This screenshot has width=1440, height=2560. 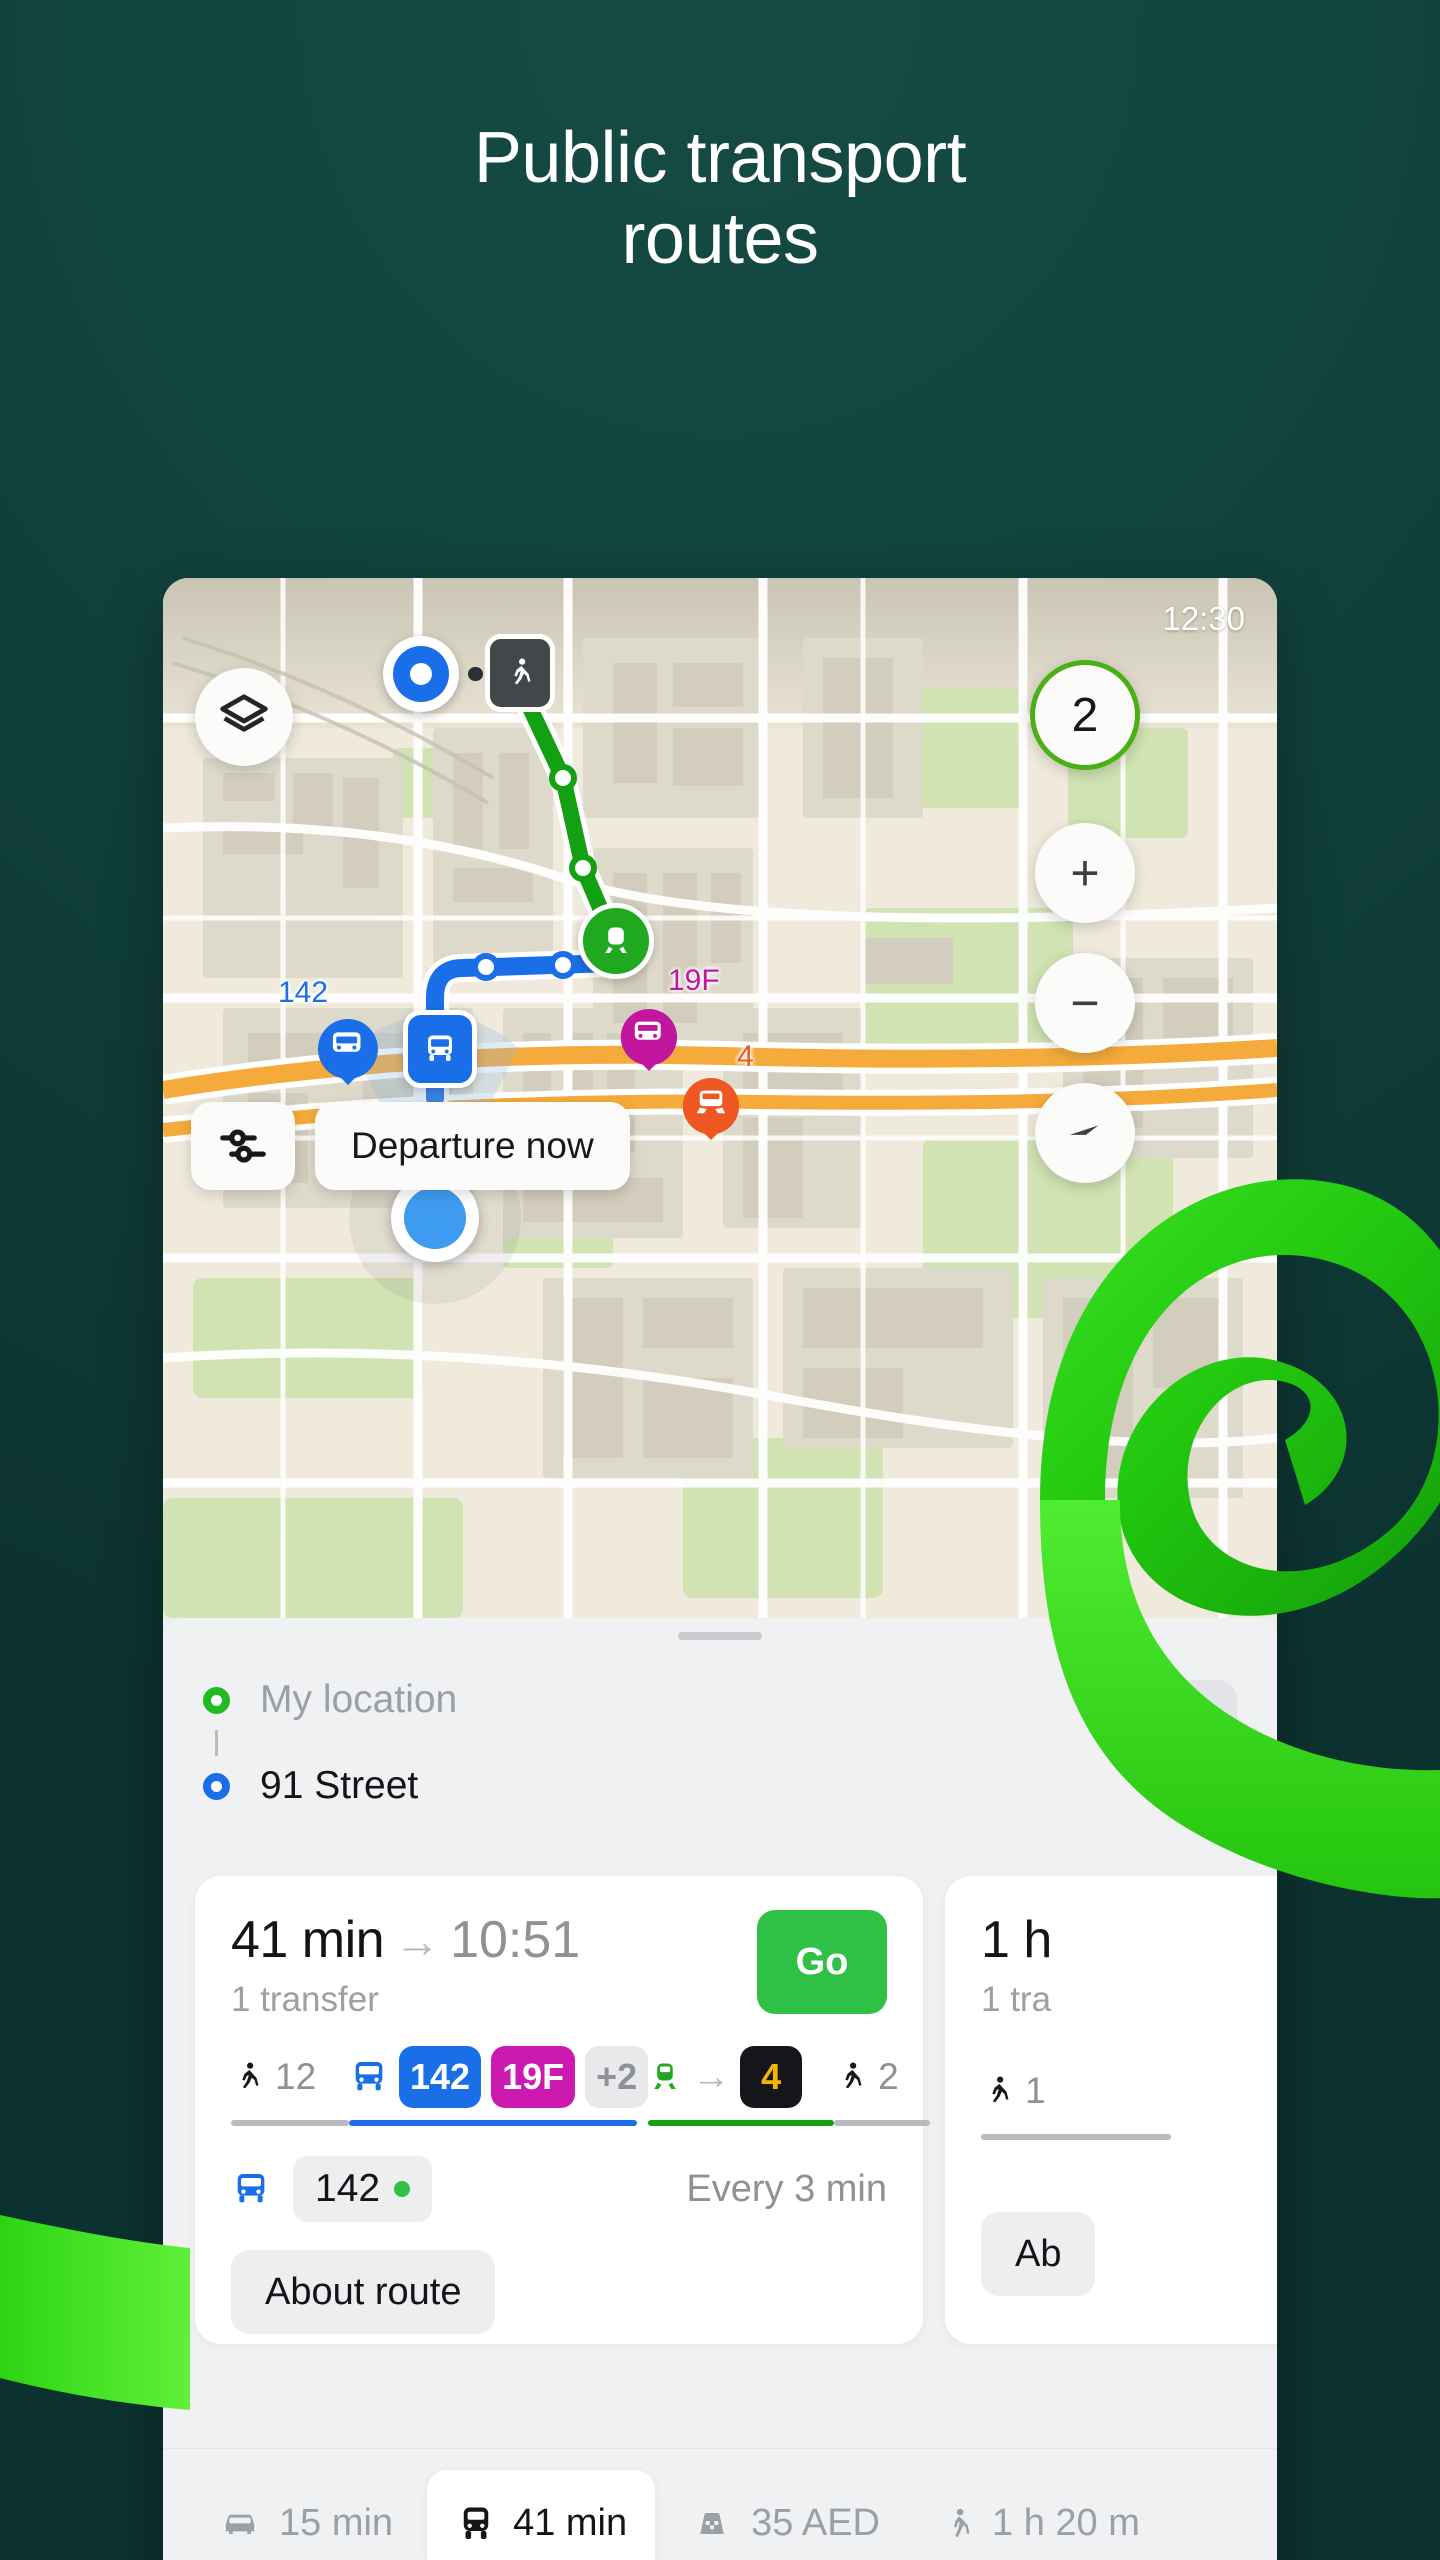 I want to click on map-marker-label-142: 142, so click(x=303, y=992).